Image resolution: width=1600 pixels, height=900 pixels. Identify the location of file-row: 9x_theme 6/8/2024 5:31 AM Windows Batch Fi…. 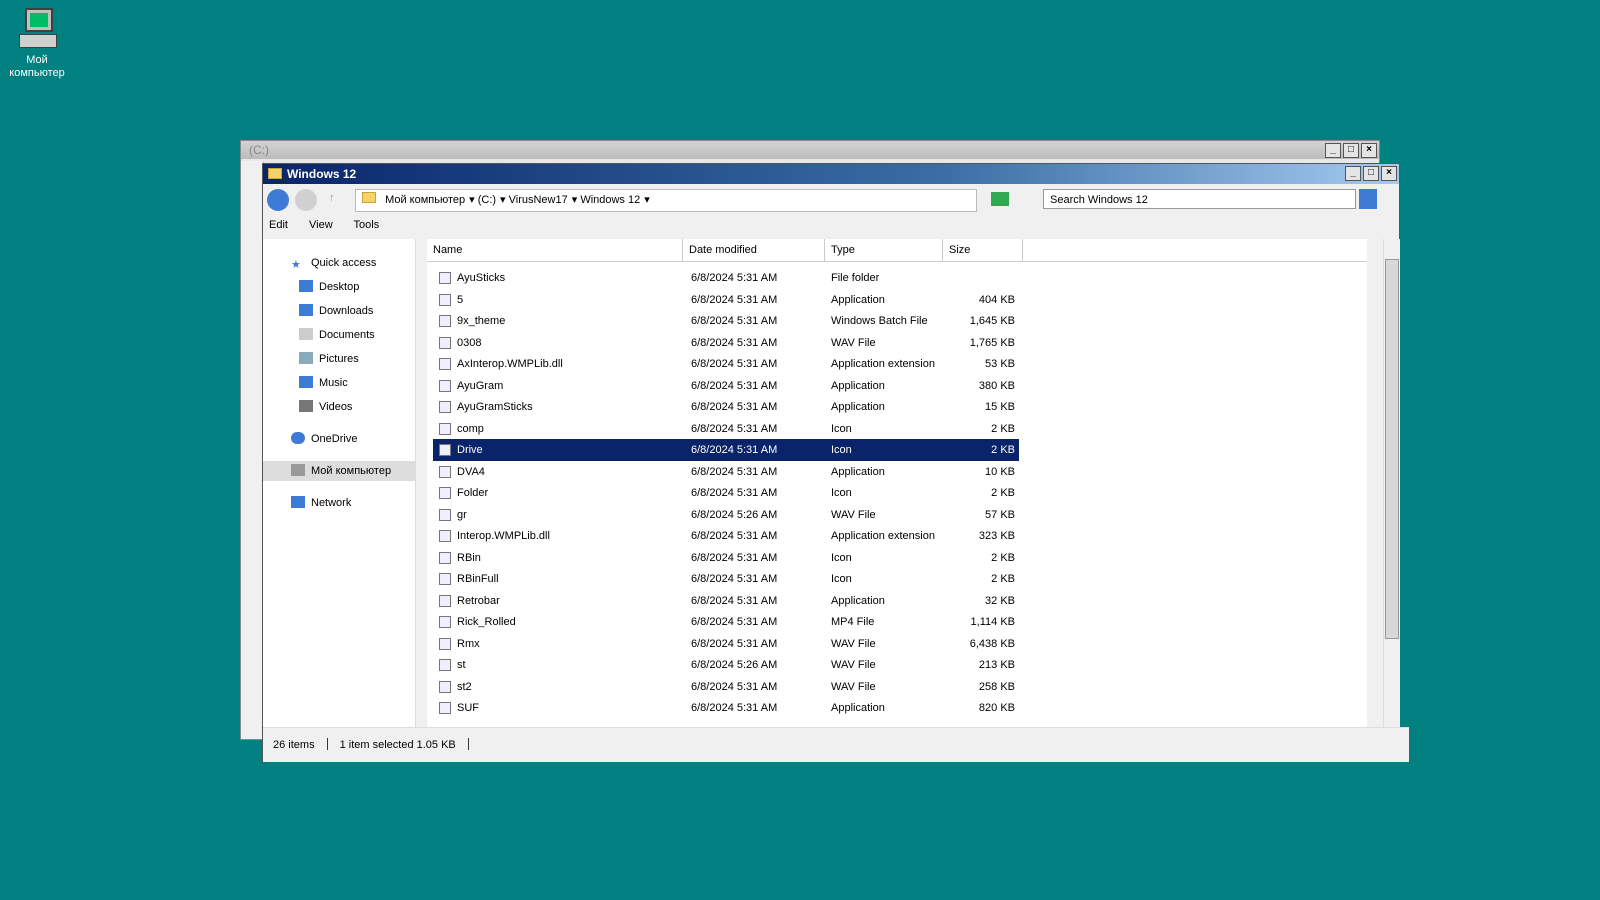
(726, 321).